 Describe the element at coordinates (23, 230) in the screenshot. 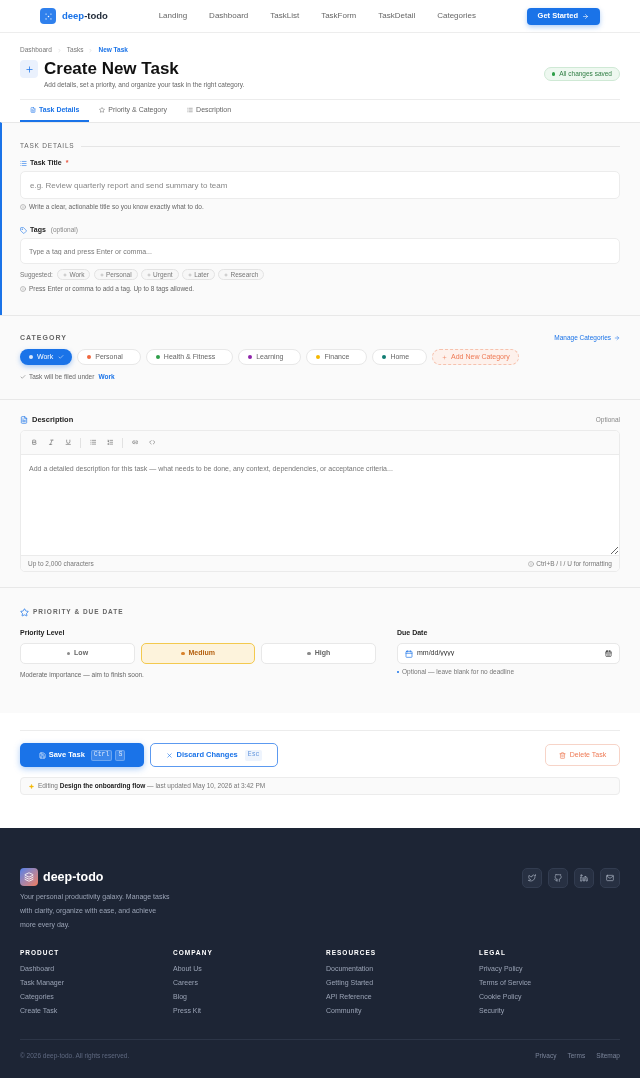

I see `tag-icon` at that location.